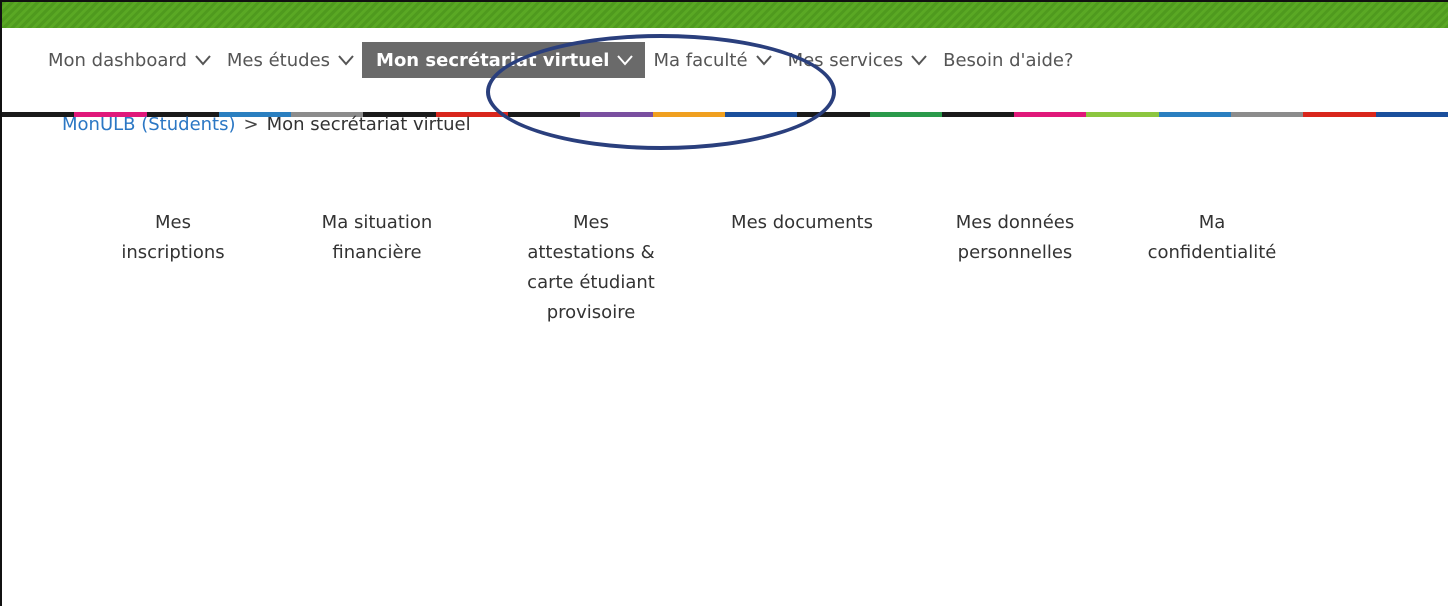  Describe the element at coordinates (117, 60) in the screenshot. I see `nav-item-label: Mon dashboard` at that location.